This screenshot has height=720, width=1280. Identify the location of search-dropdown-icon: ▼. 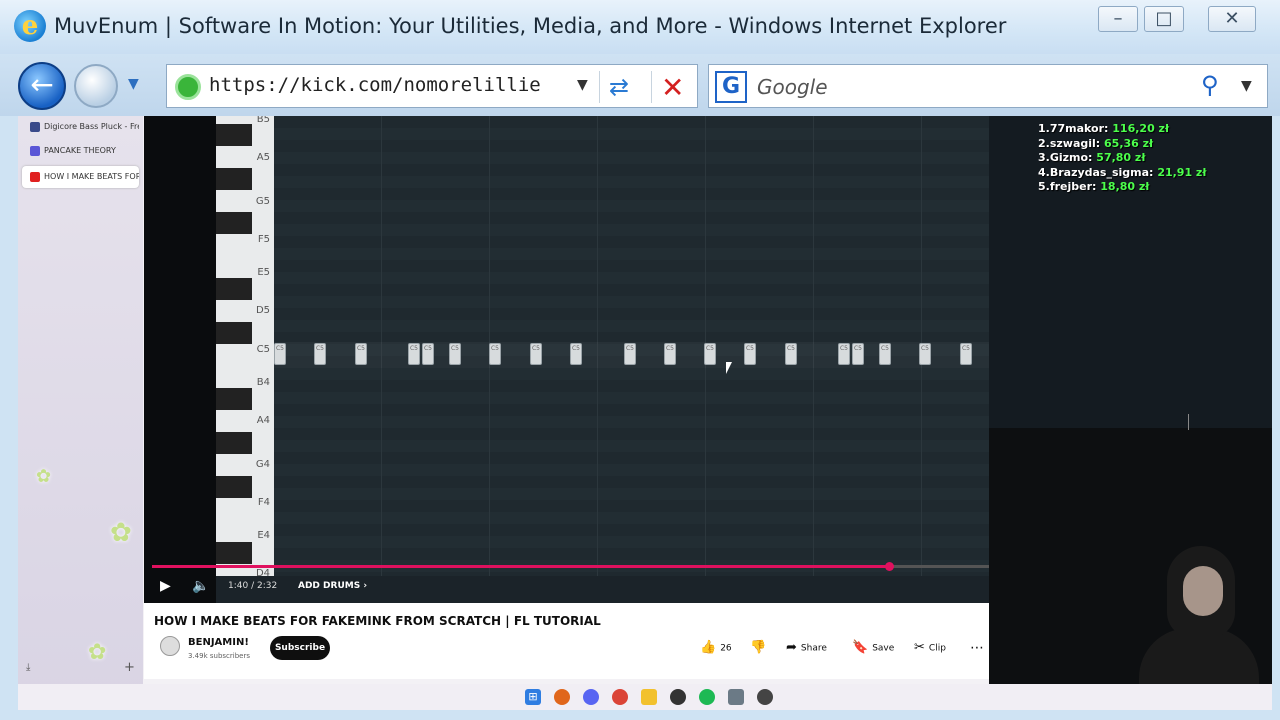
(1246, 86).